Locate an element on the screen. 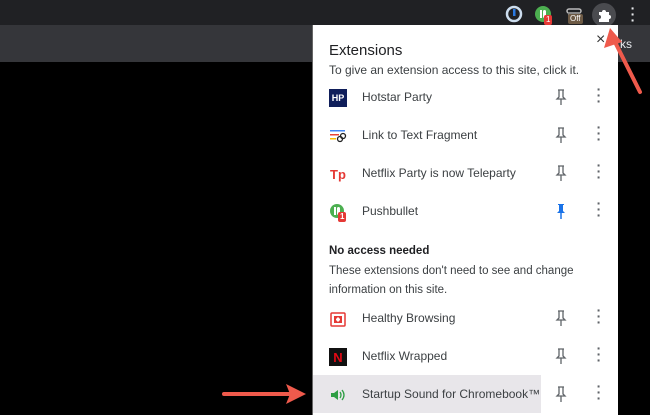 This screenshot has height=415, width=650. arrow-to-startup-sound is located at coordinates (264, 394).